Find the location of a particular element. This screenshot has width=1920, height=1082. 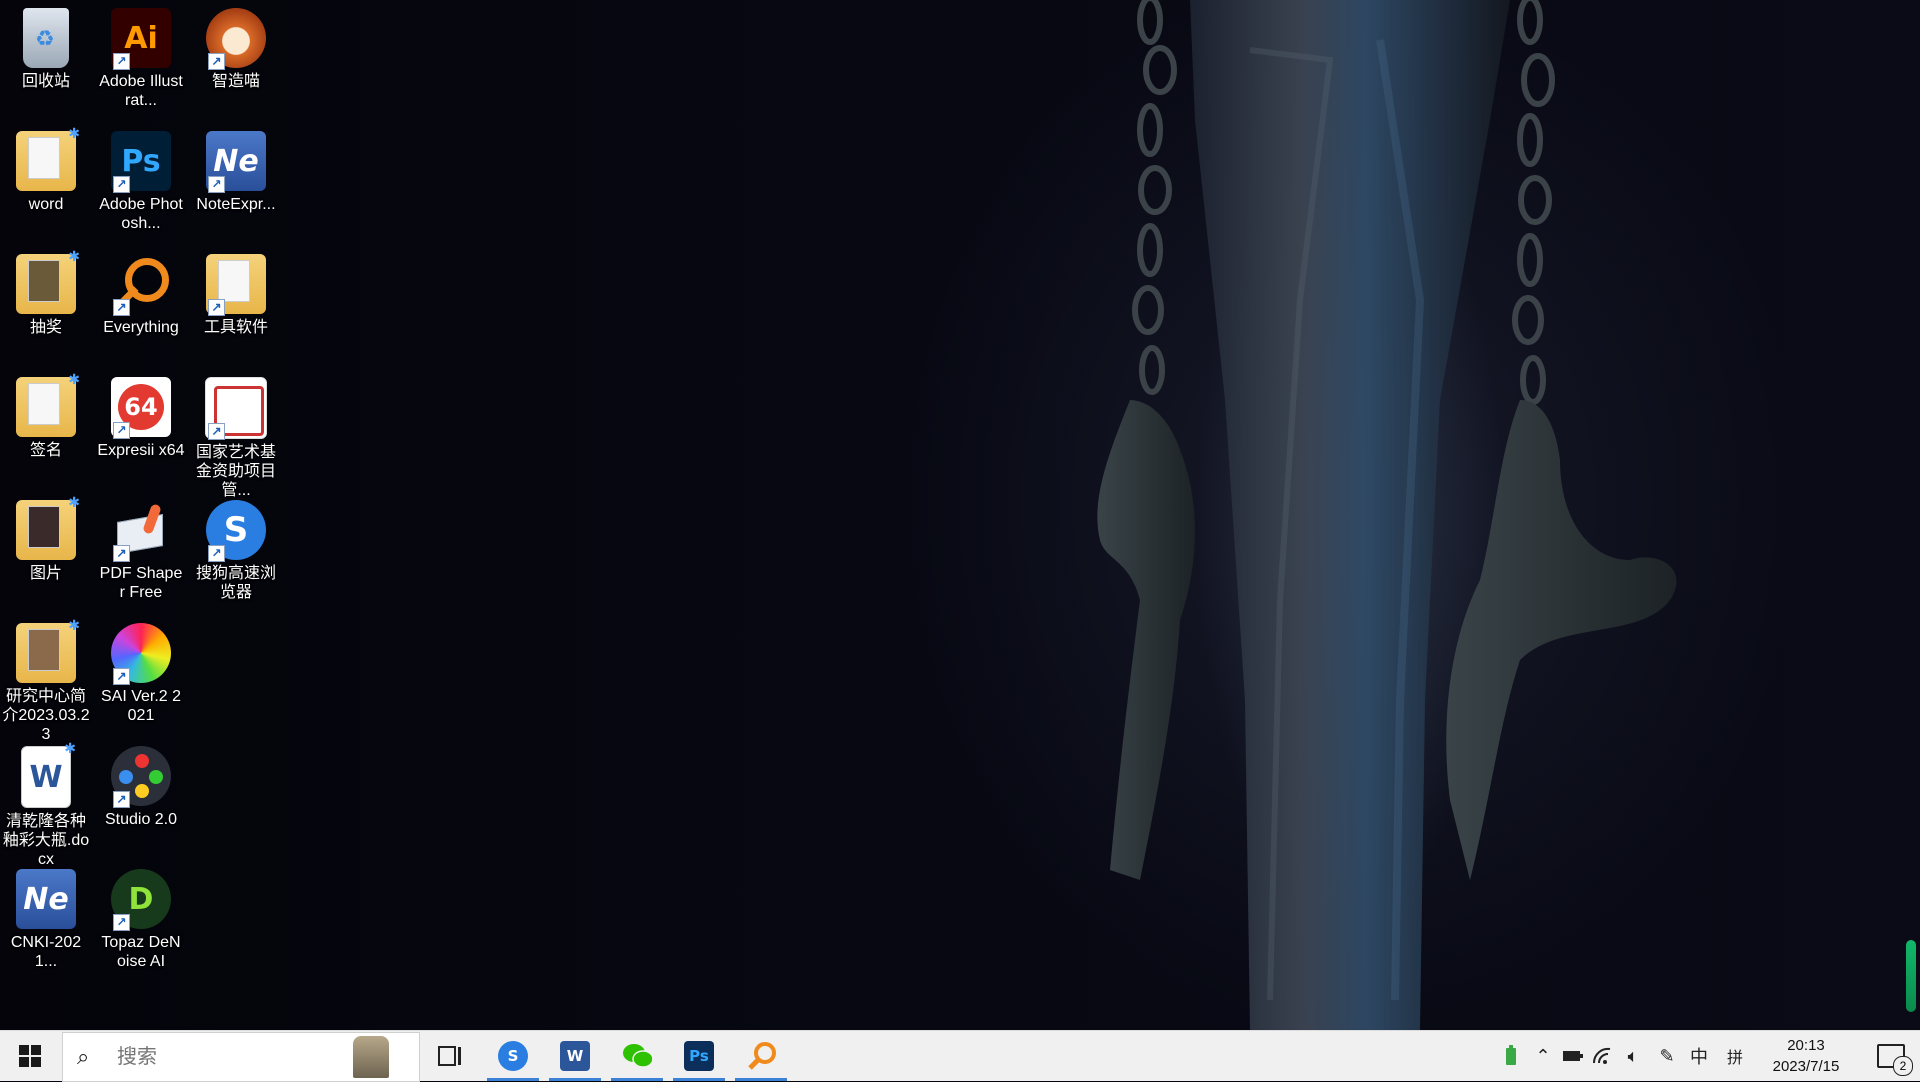

tray-battery-icon is located at coordinates (1573, 1056).